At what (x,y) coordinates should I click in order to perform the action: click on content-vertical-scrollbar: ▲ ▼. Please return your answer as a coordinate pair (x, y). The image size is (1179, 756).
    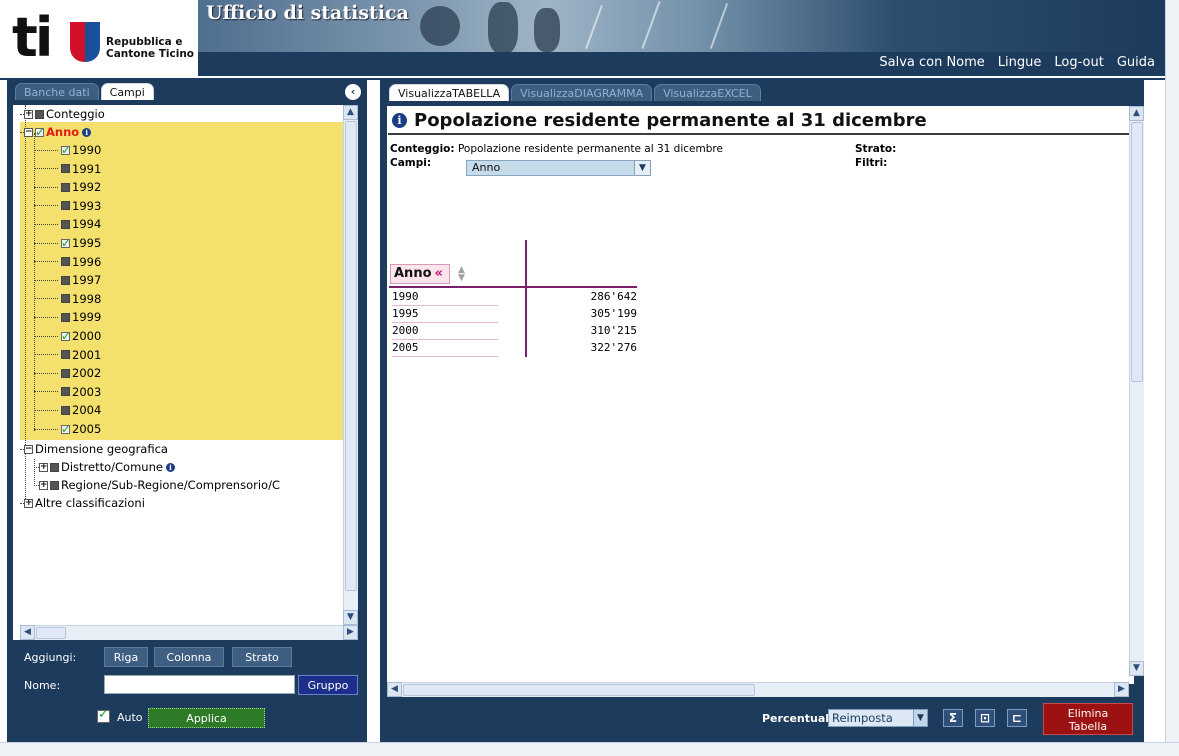
    Looking at the image, I should click on (1136, 391).